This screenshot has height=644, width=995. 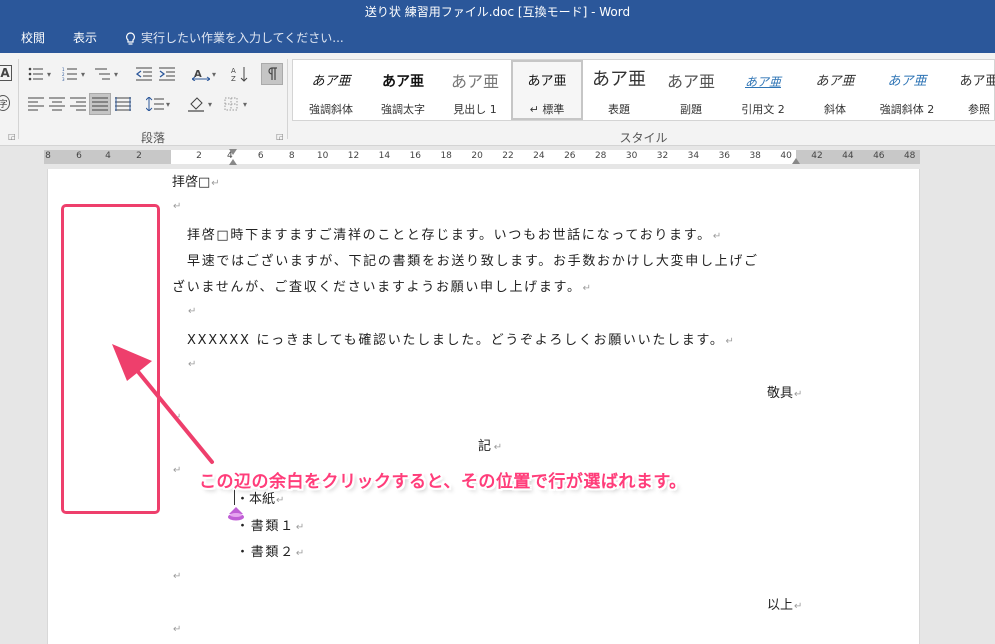 I want to click on align-right-icon, so click(x=78, y=104).